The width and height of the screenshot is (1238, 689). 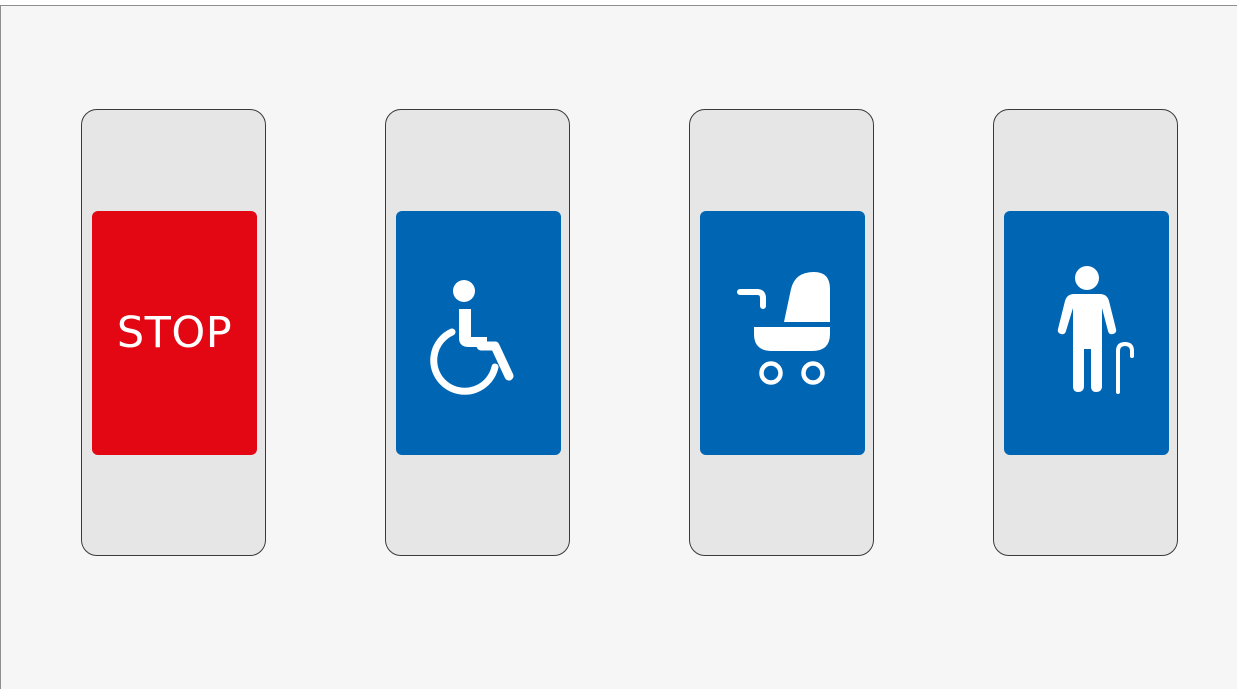 I want to click on wheelchair-button, so click(x=478, y=333).